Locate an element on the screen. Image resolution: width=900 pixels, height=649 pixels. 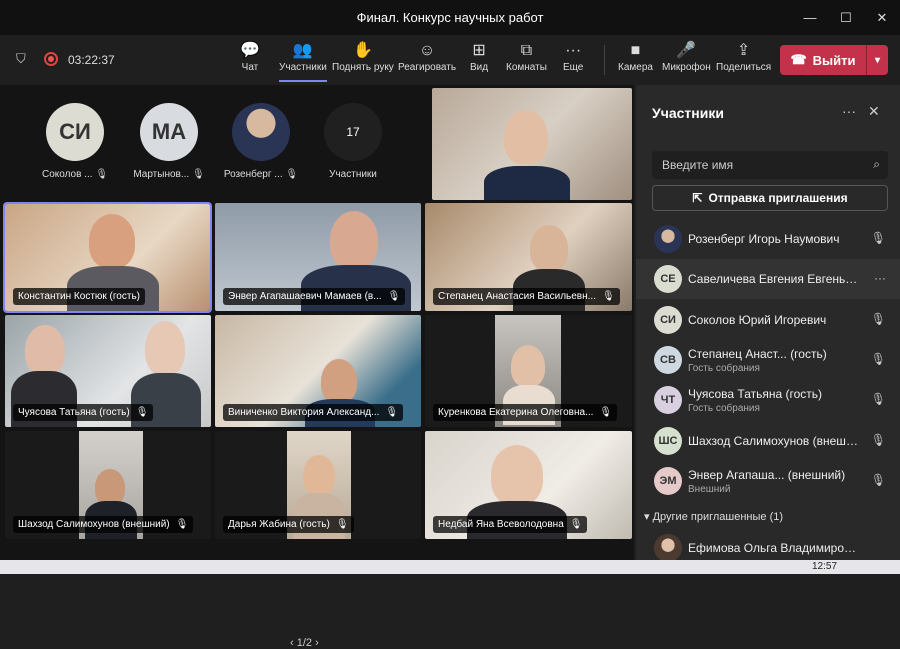
participant-row: СИ Соколов Юрий Игоревич 🎙 is located at coordinates (768, 320).